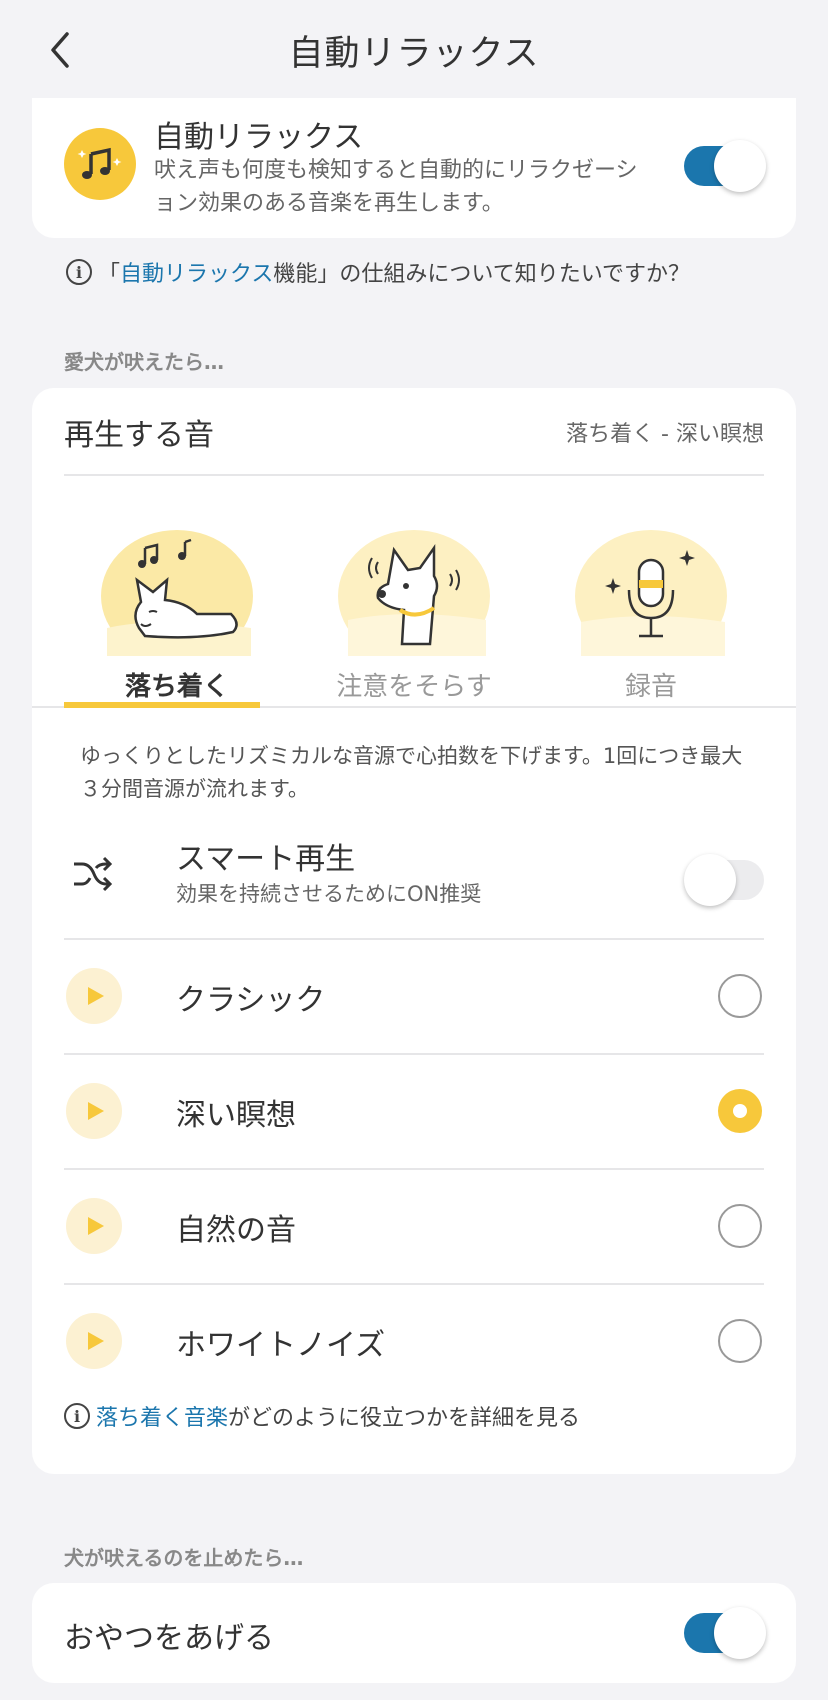  I want to click on calm-music-info: i 落ち着く音楽 がどのように役立つかを詳細を見る, so click(322, 1416).